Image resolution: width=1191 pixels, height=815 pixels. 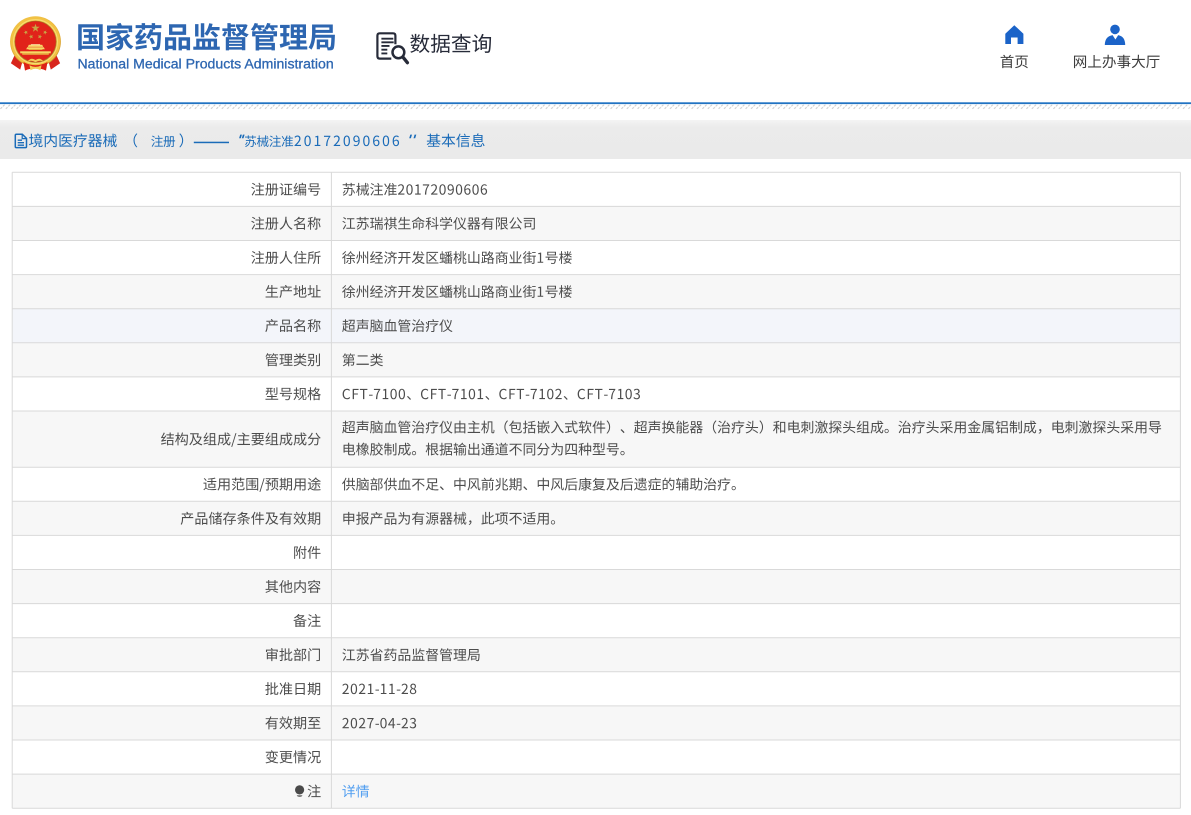 I want to click on svg-text:National Medical Products Admi: National Medical Products Administration, so click(x=206, y=64).